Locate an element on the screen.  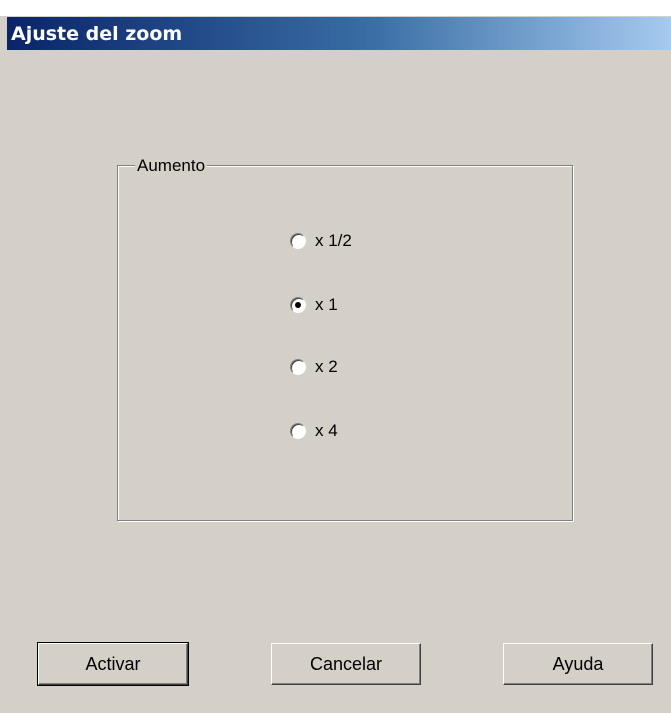
window-top-edge is located at coordinates (335, 8).